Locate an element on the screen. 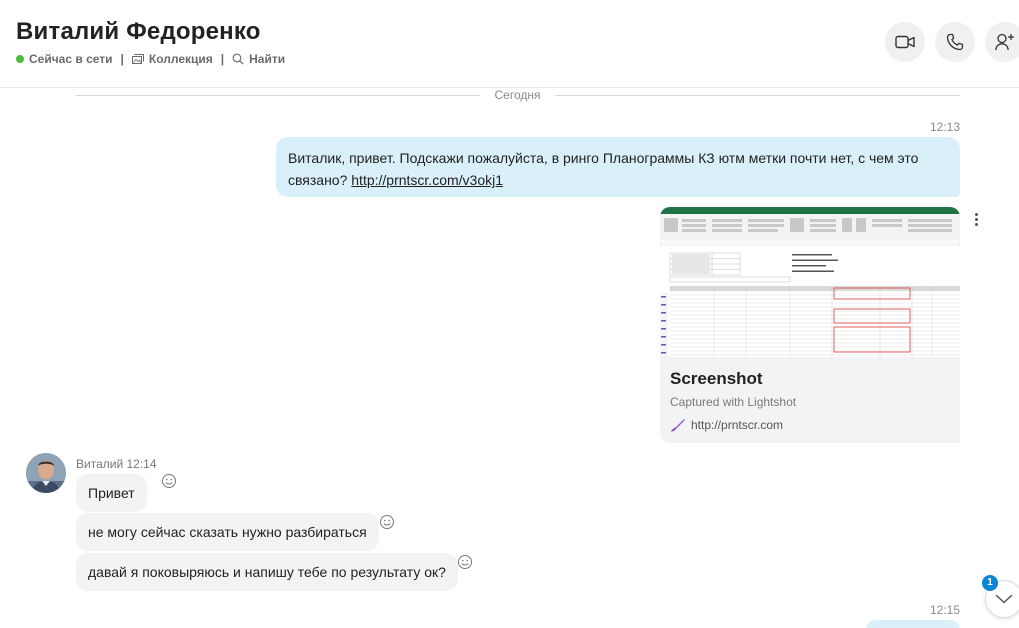 The width and height of the screenshot is (1019, 628). avatar-photo is located at coordinates (46, 473).